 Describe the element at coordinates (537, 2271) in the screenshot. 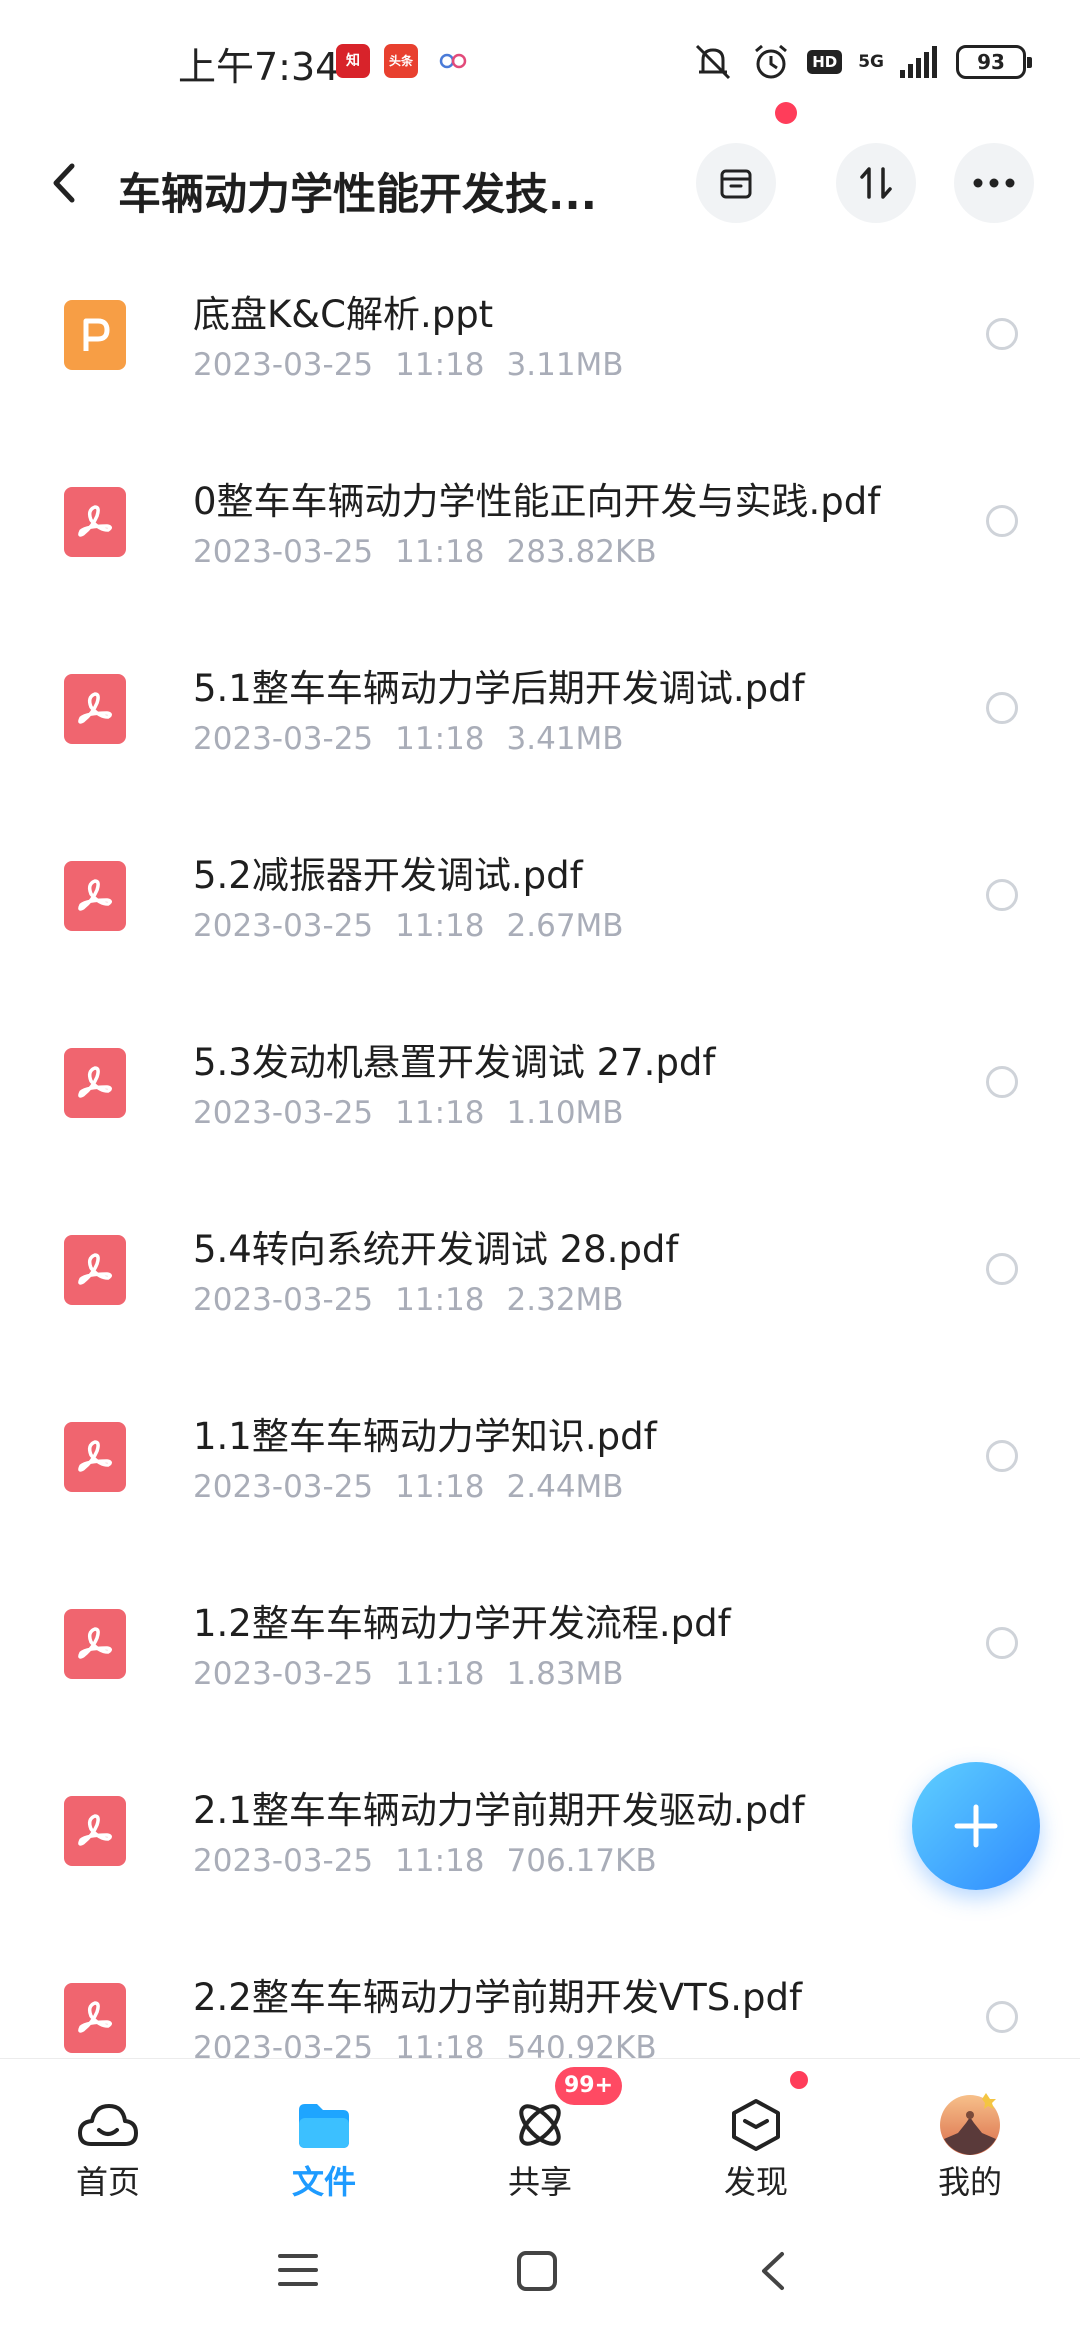

I see `home-square-icon` at that location.